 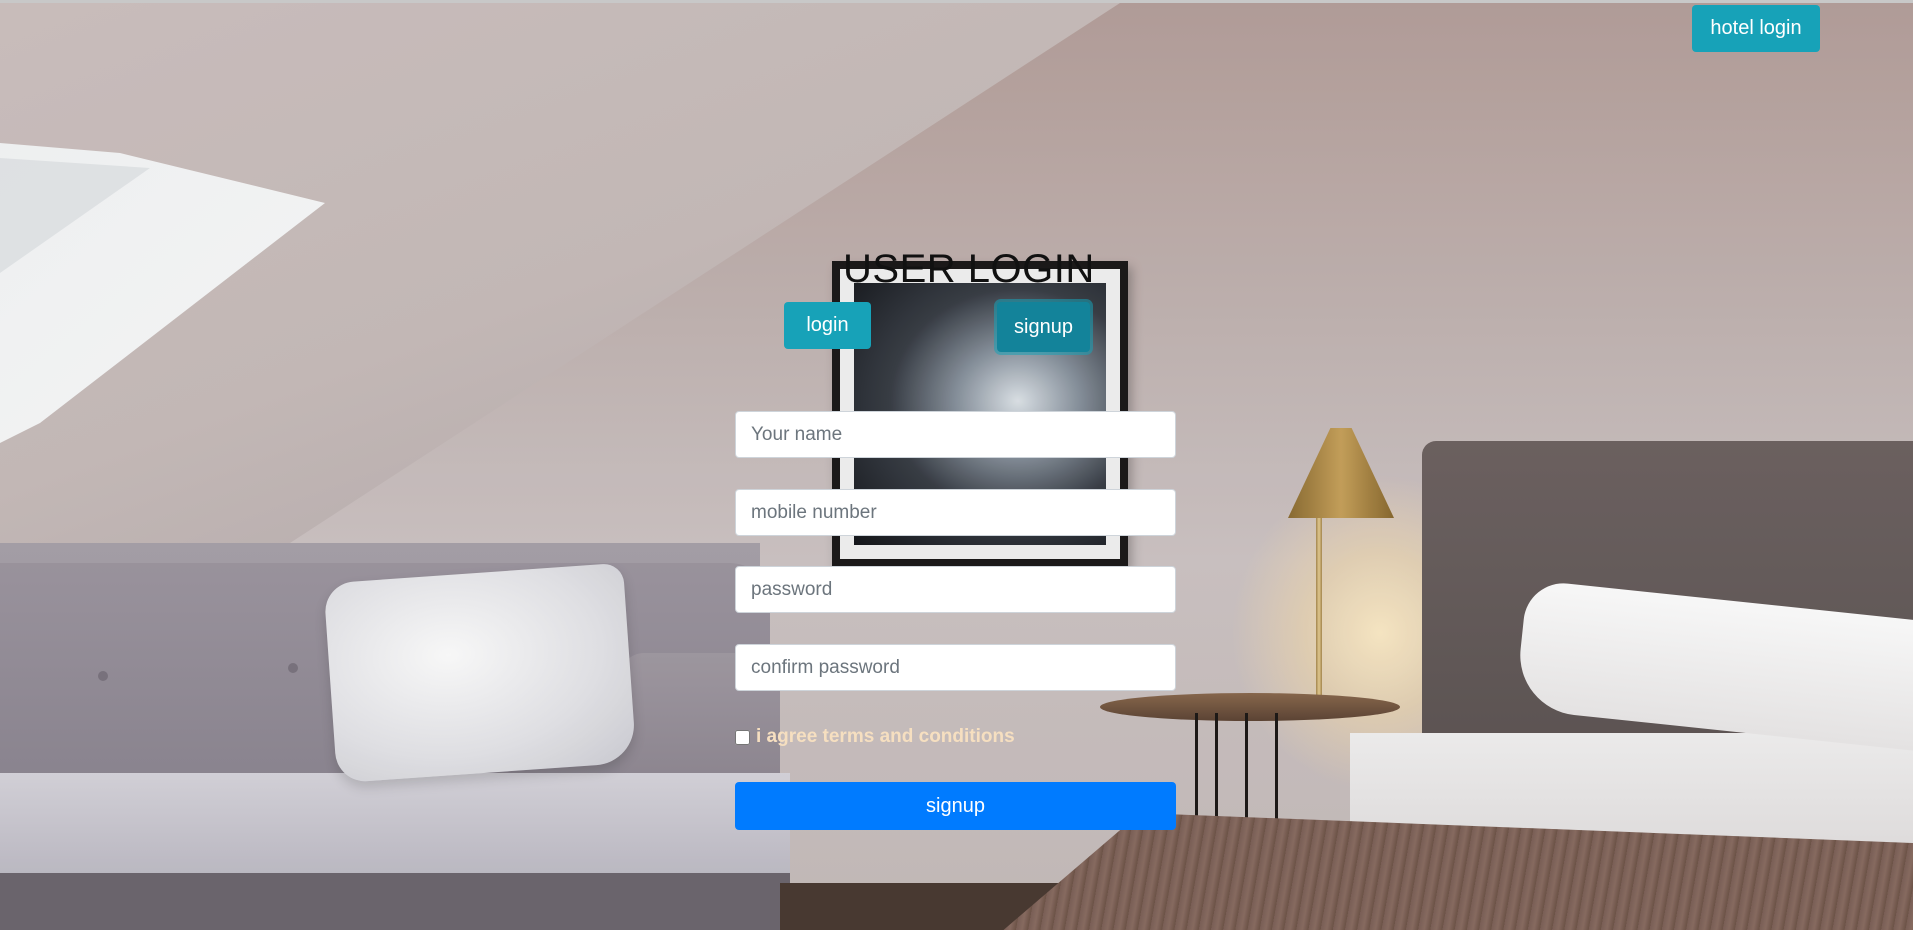 What do you see at coordinates (955, 512) in the screenshot?
I see `mobile-number-input` at bounding box center [955, 512].